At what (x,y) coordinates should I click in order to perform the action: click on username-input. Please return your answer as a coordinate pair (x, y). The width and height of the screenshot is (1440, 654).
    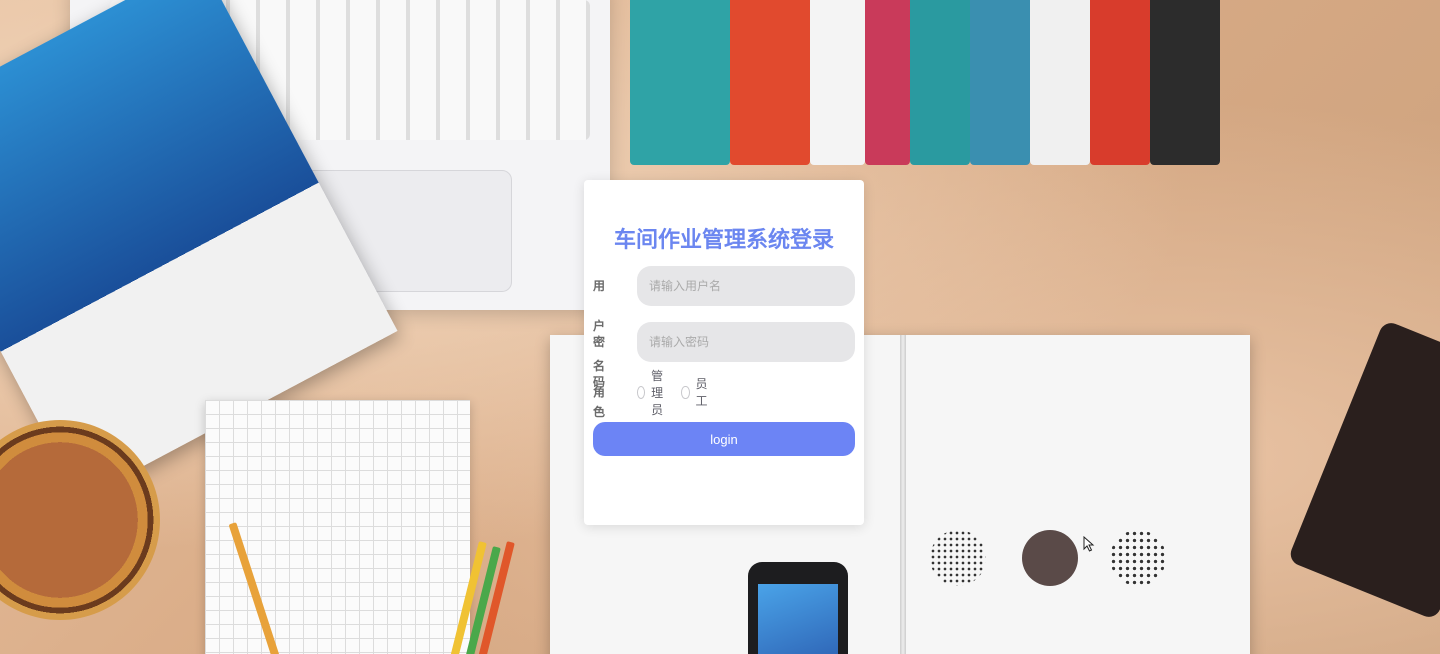
    Looking at the image, I should click on (746, 286).